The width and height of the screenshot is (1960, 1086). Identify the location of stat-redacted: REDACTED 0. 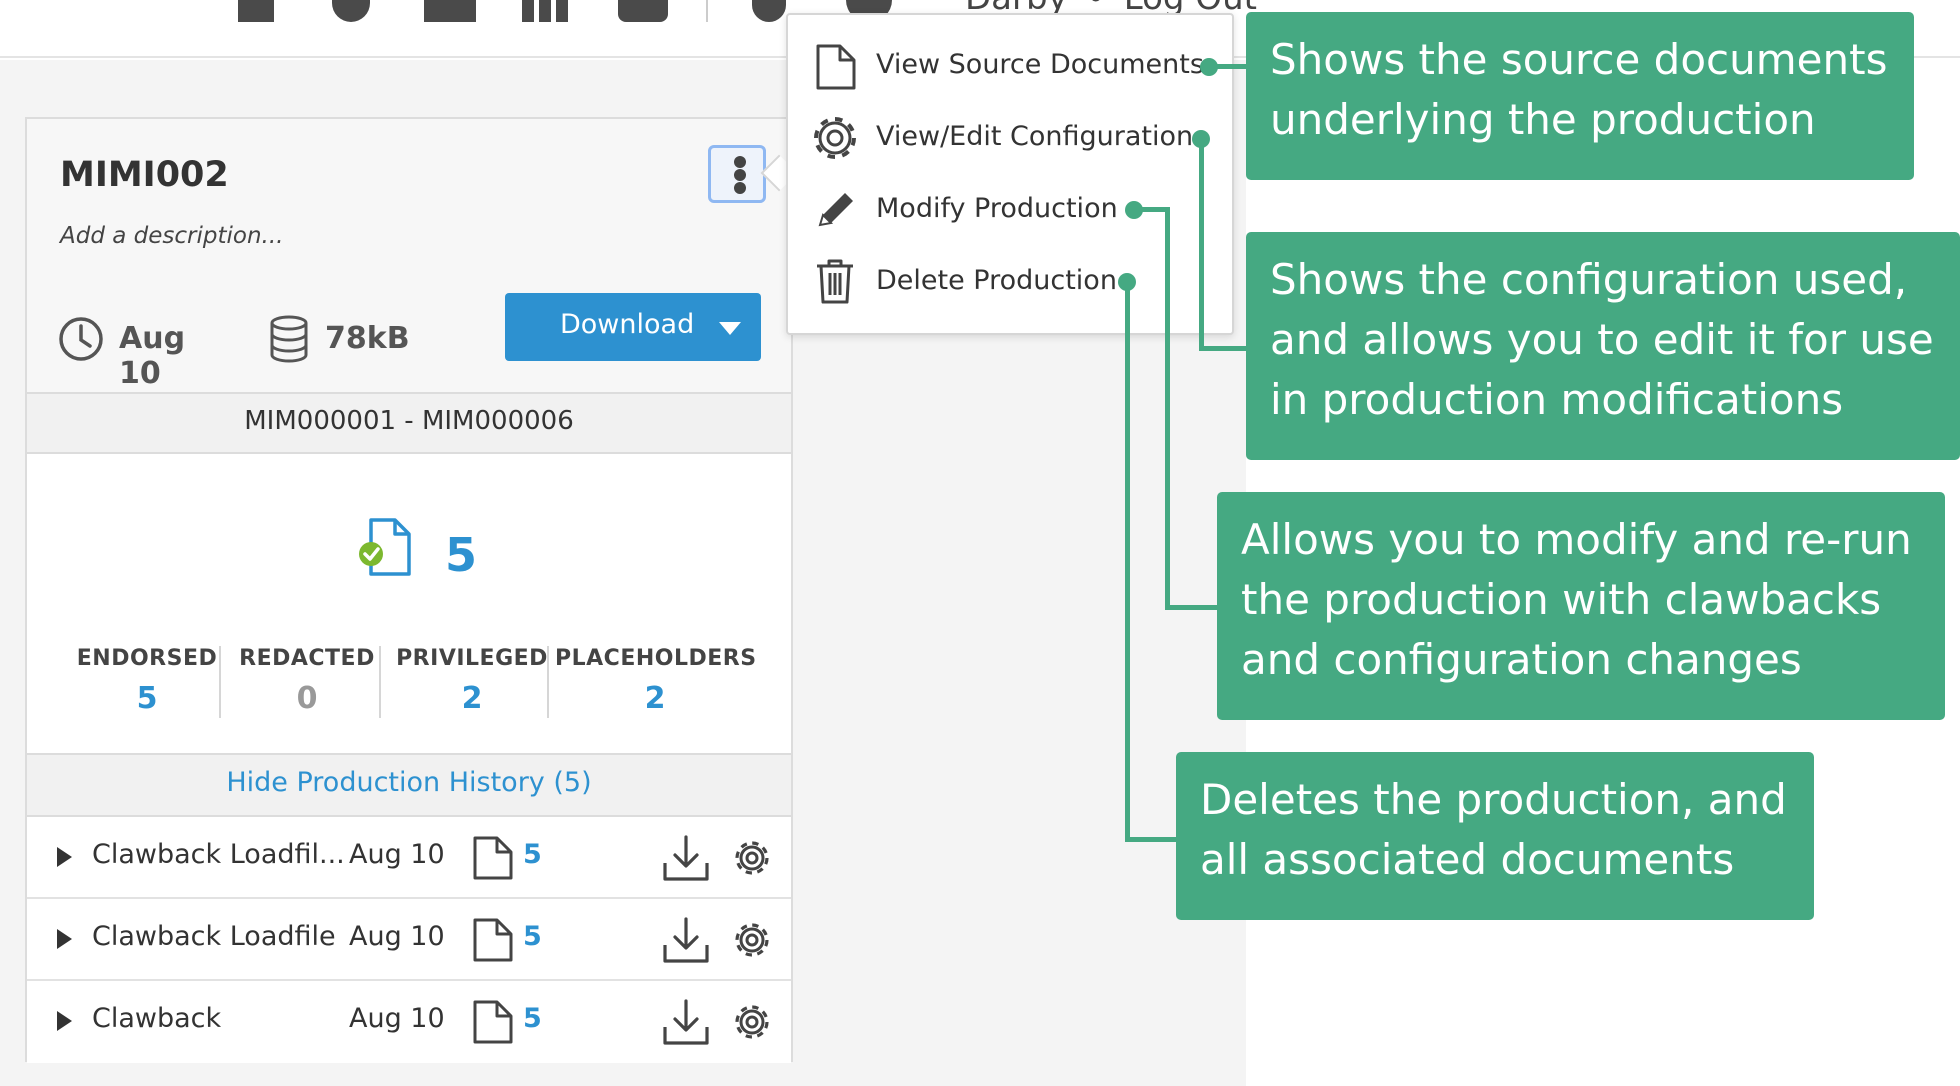
(307, 681).